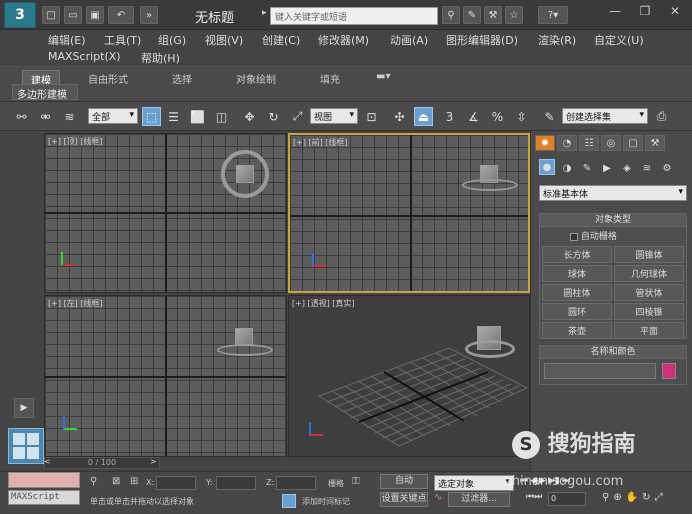 Image resolution: width=692 pixels, height=514 pixels. I want to click on time-prev-icon: <, so click(47, 461).